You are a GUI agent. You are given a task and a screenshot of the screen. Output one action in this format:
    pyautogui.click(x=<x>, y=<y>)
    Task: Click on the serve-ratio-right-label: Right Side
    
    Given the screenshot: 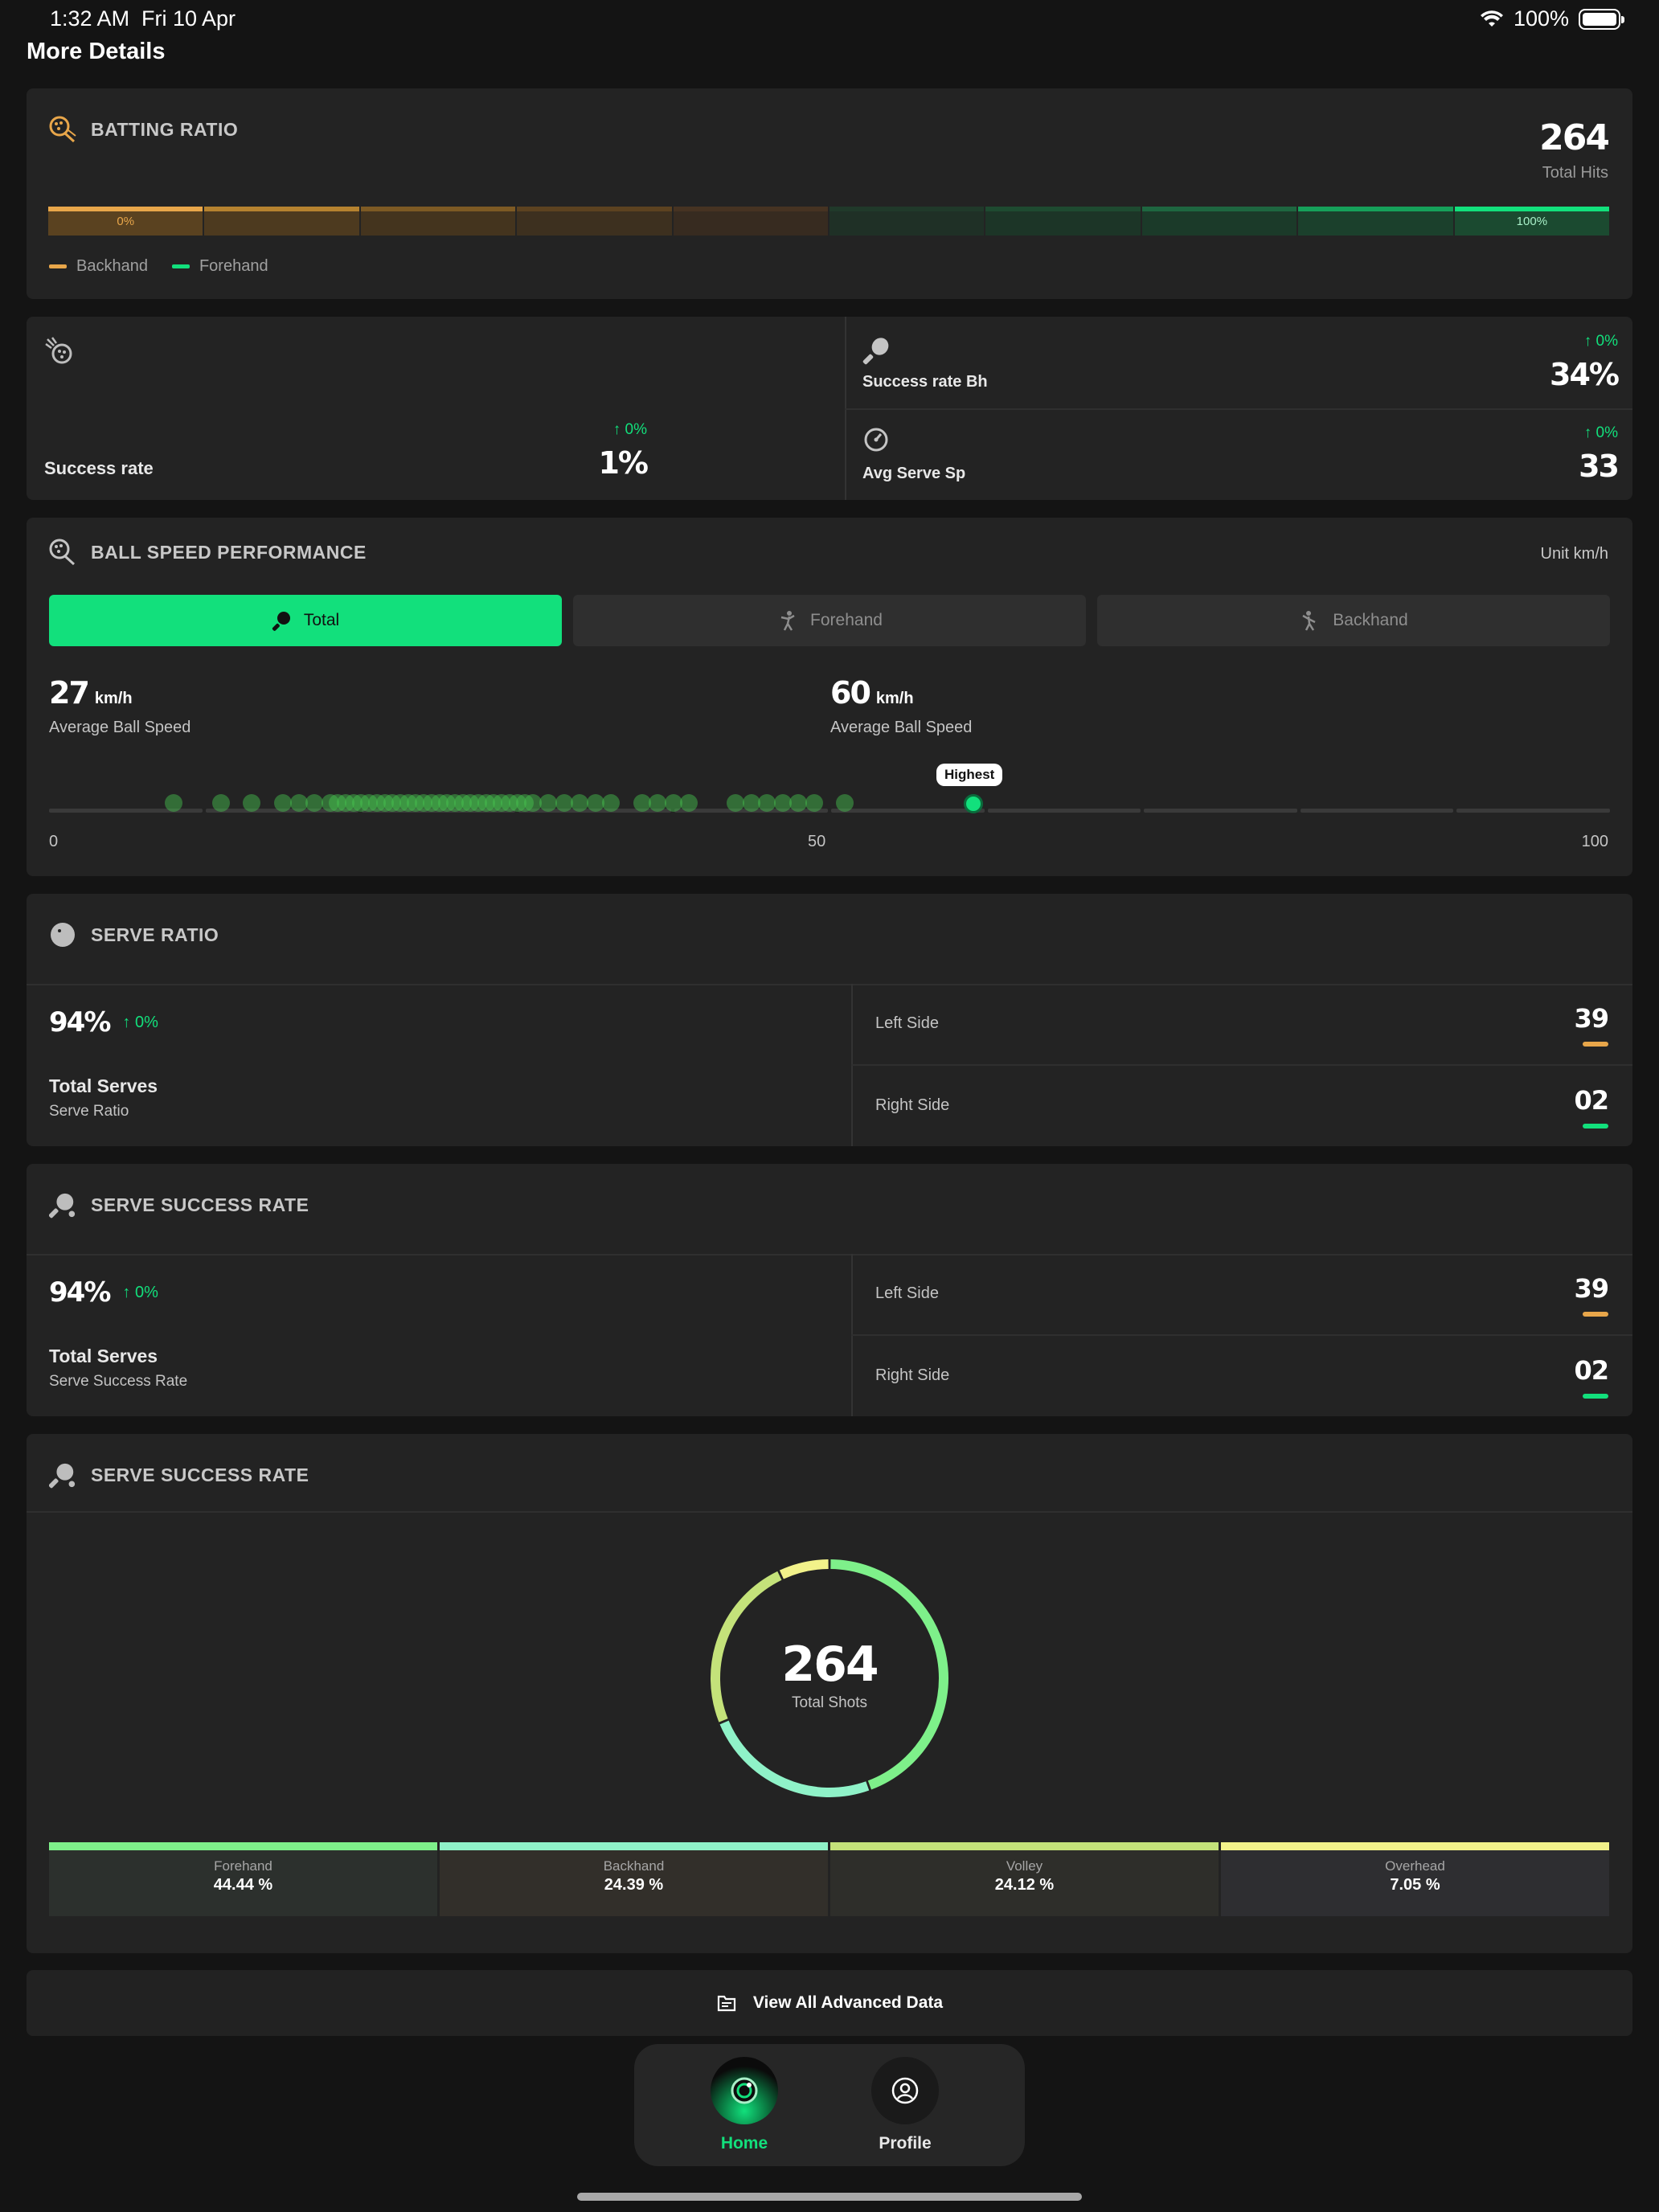 What is the action you would take?
    pyautogui.click(x=912, y=1105)
    